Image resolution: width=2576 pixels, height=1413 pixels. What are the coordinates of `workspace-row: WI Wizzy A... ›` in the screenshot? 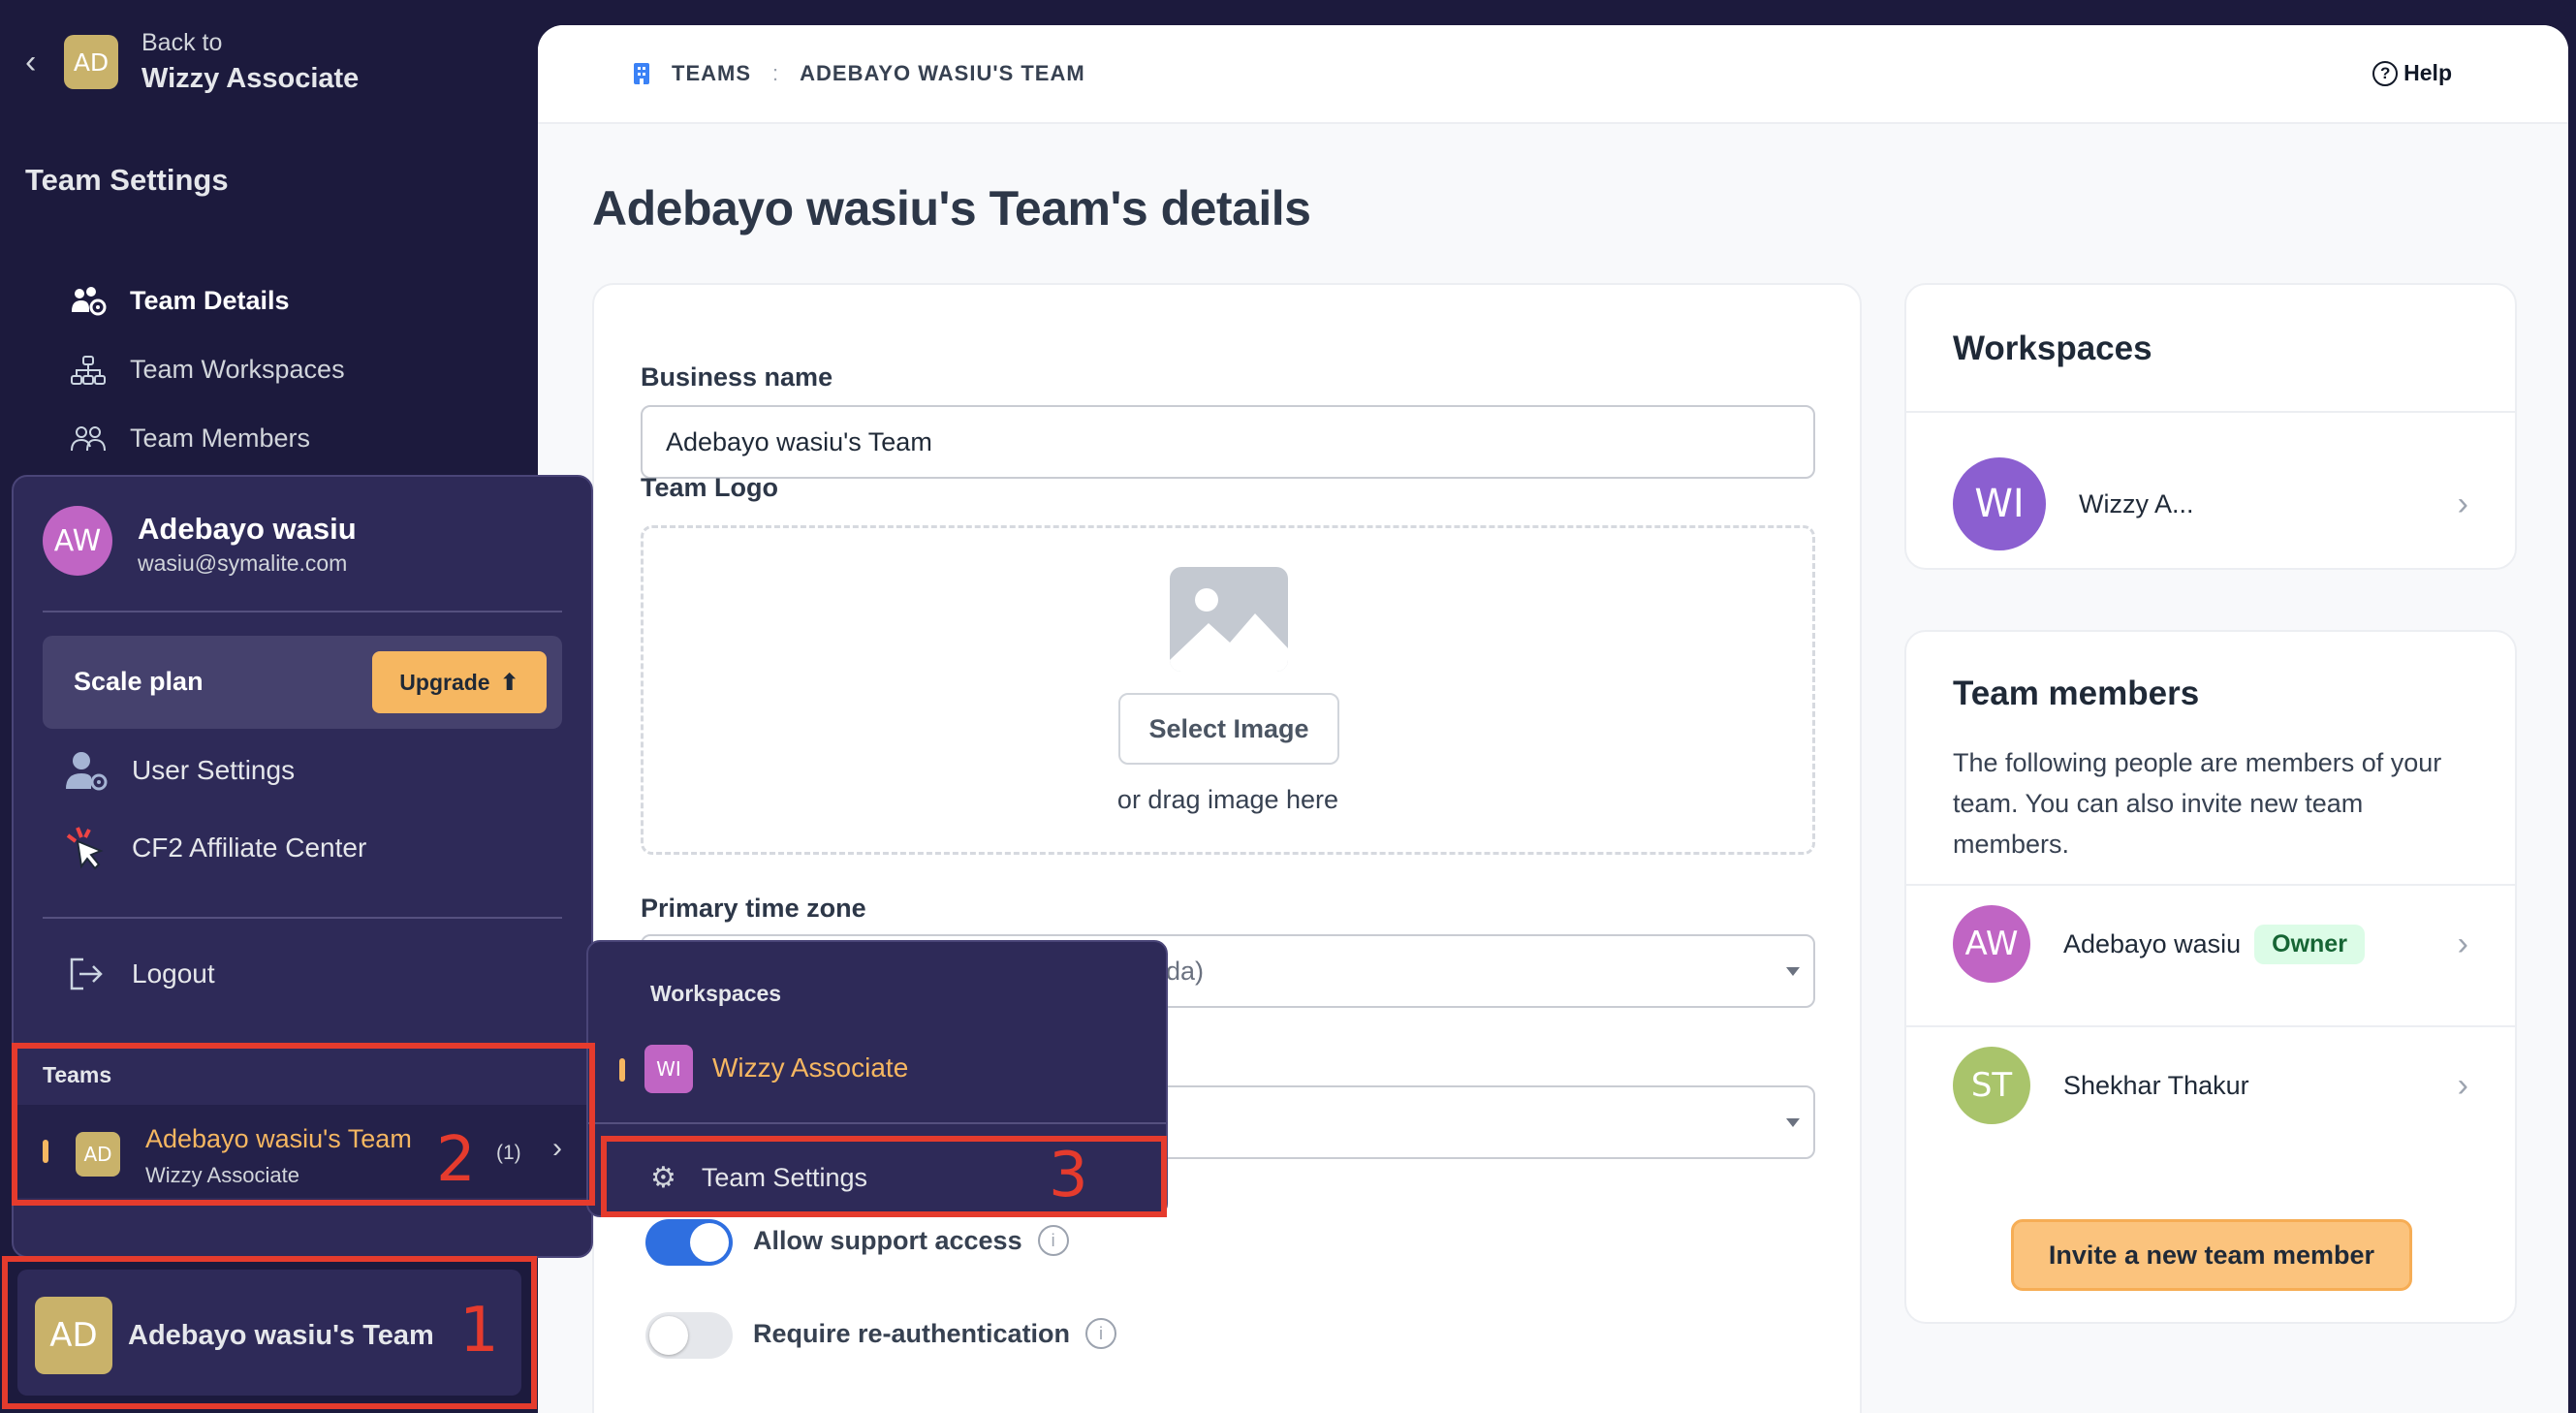 It's located at (2210, 503).